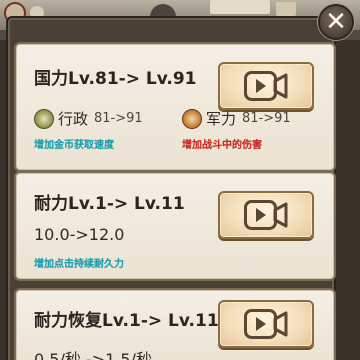  Describe the element at coordinates (74, 145) in the screenshot. I see `effect-description: 增加金币获取速度` at that location.